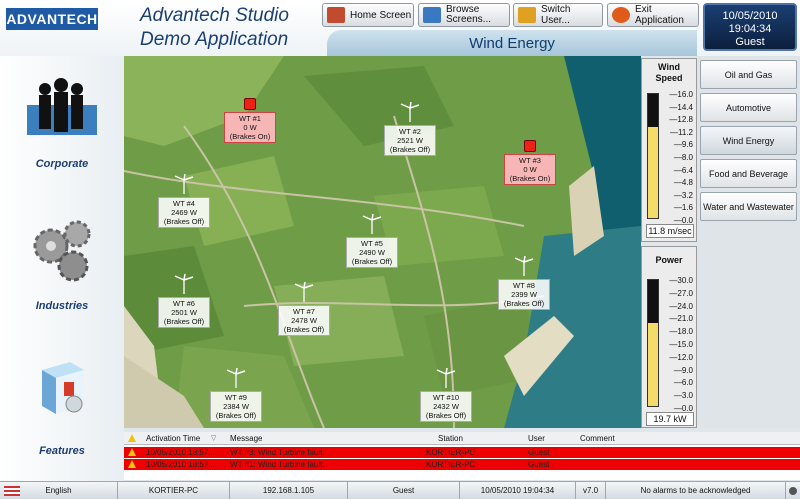 This screenshot has width=800, height=499. Describe the element at coordinates (432, 15) in the screenshot. I see `monitor-icon` at that location.